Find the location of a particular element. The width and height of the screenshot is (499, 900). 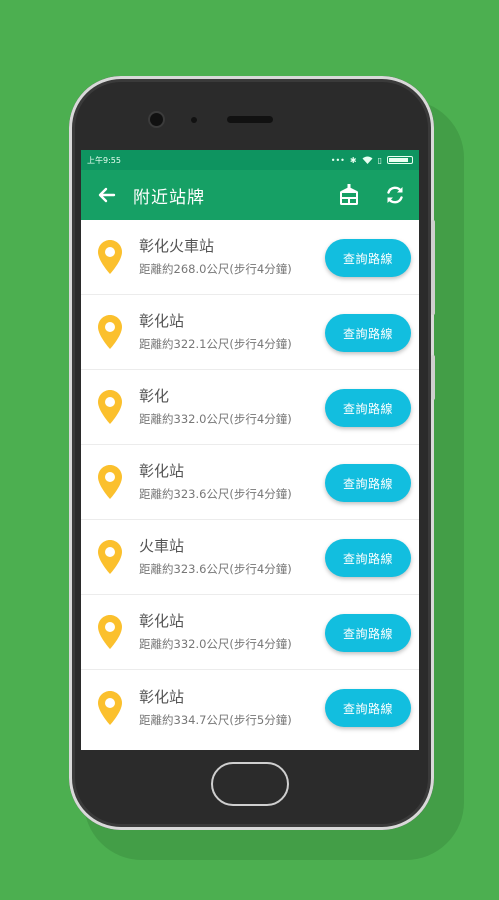

status-icons: ••• ✱ ▯ is located at coordinates (372, 160).